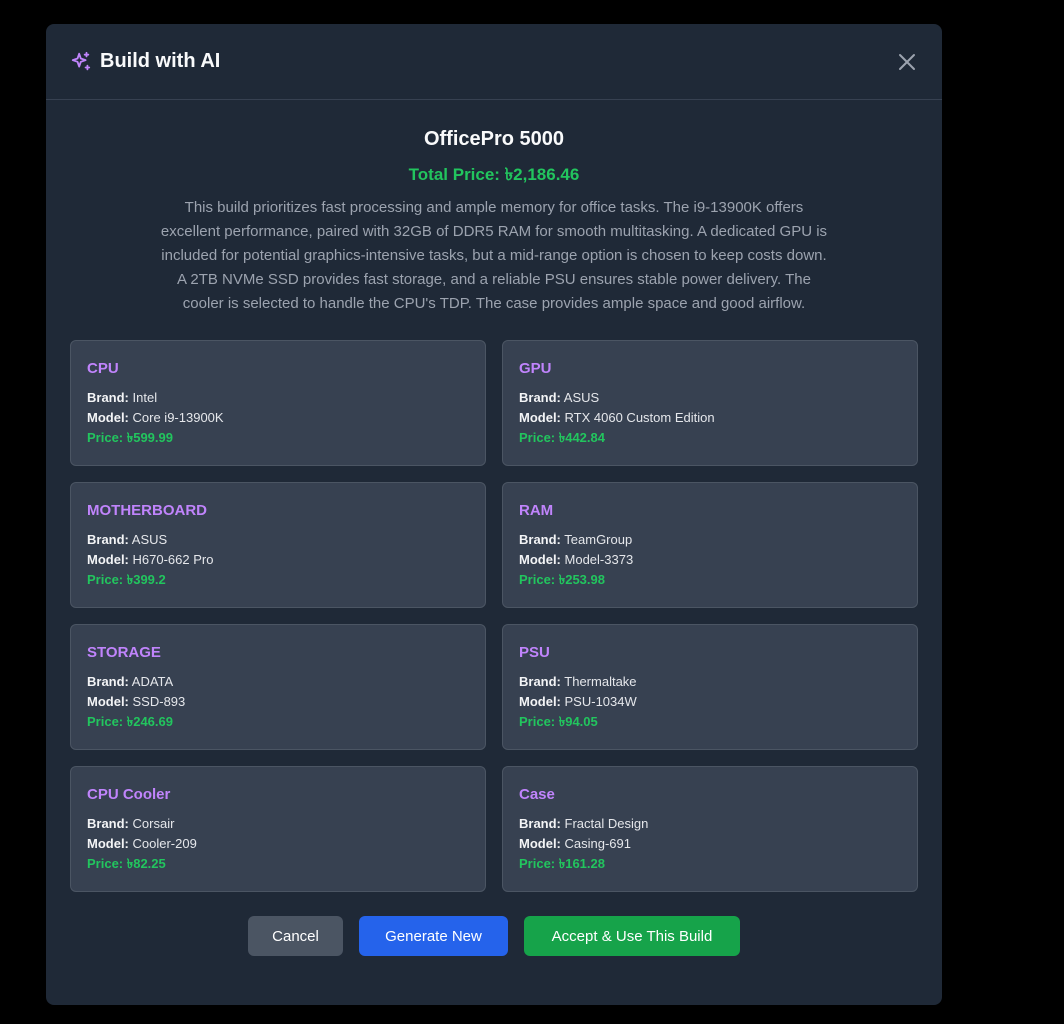  I want to click on component-type: PSU, so click(534, 652).